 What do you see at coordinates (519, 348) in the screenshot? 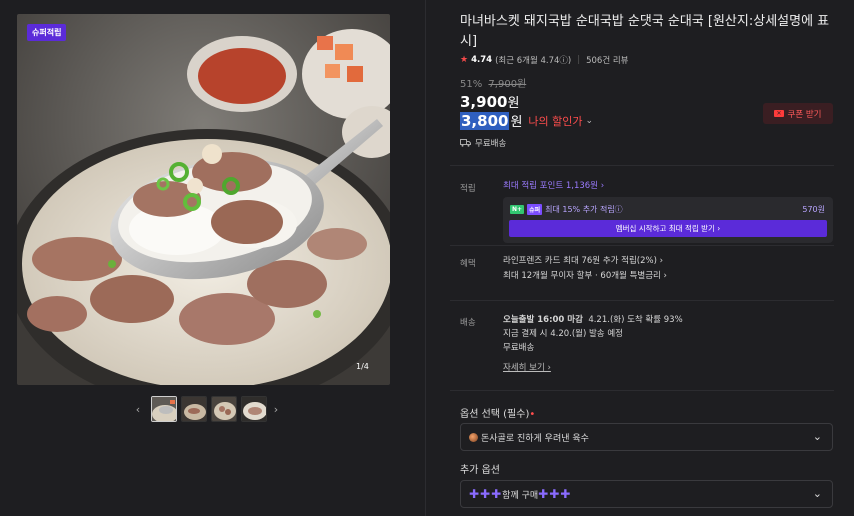
I see `delivery-free: 무료배송` at bounding box center [519, 348].